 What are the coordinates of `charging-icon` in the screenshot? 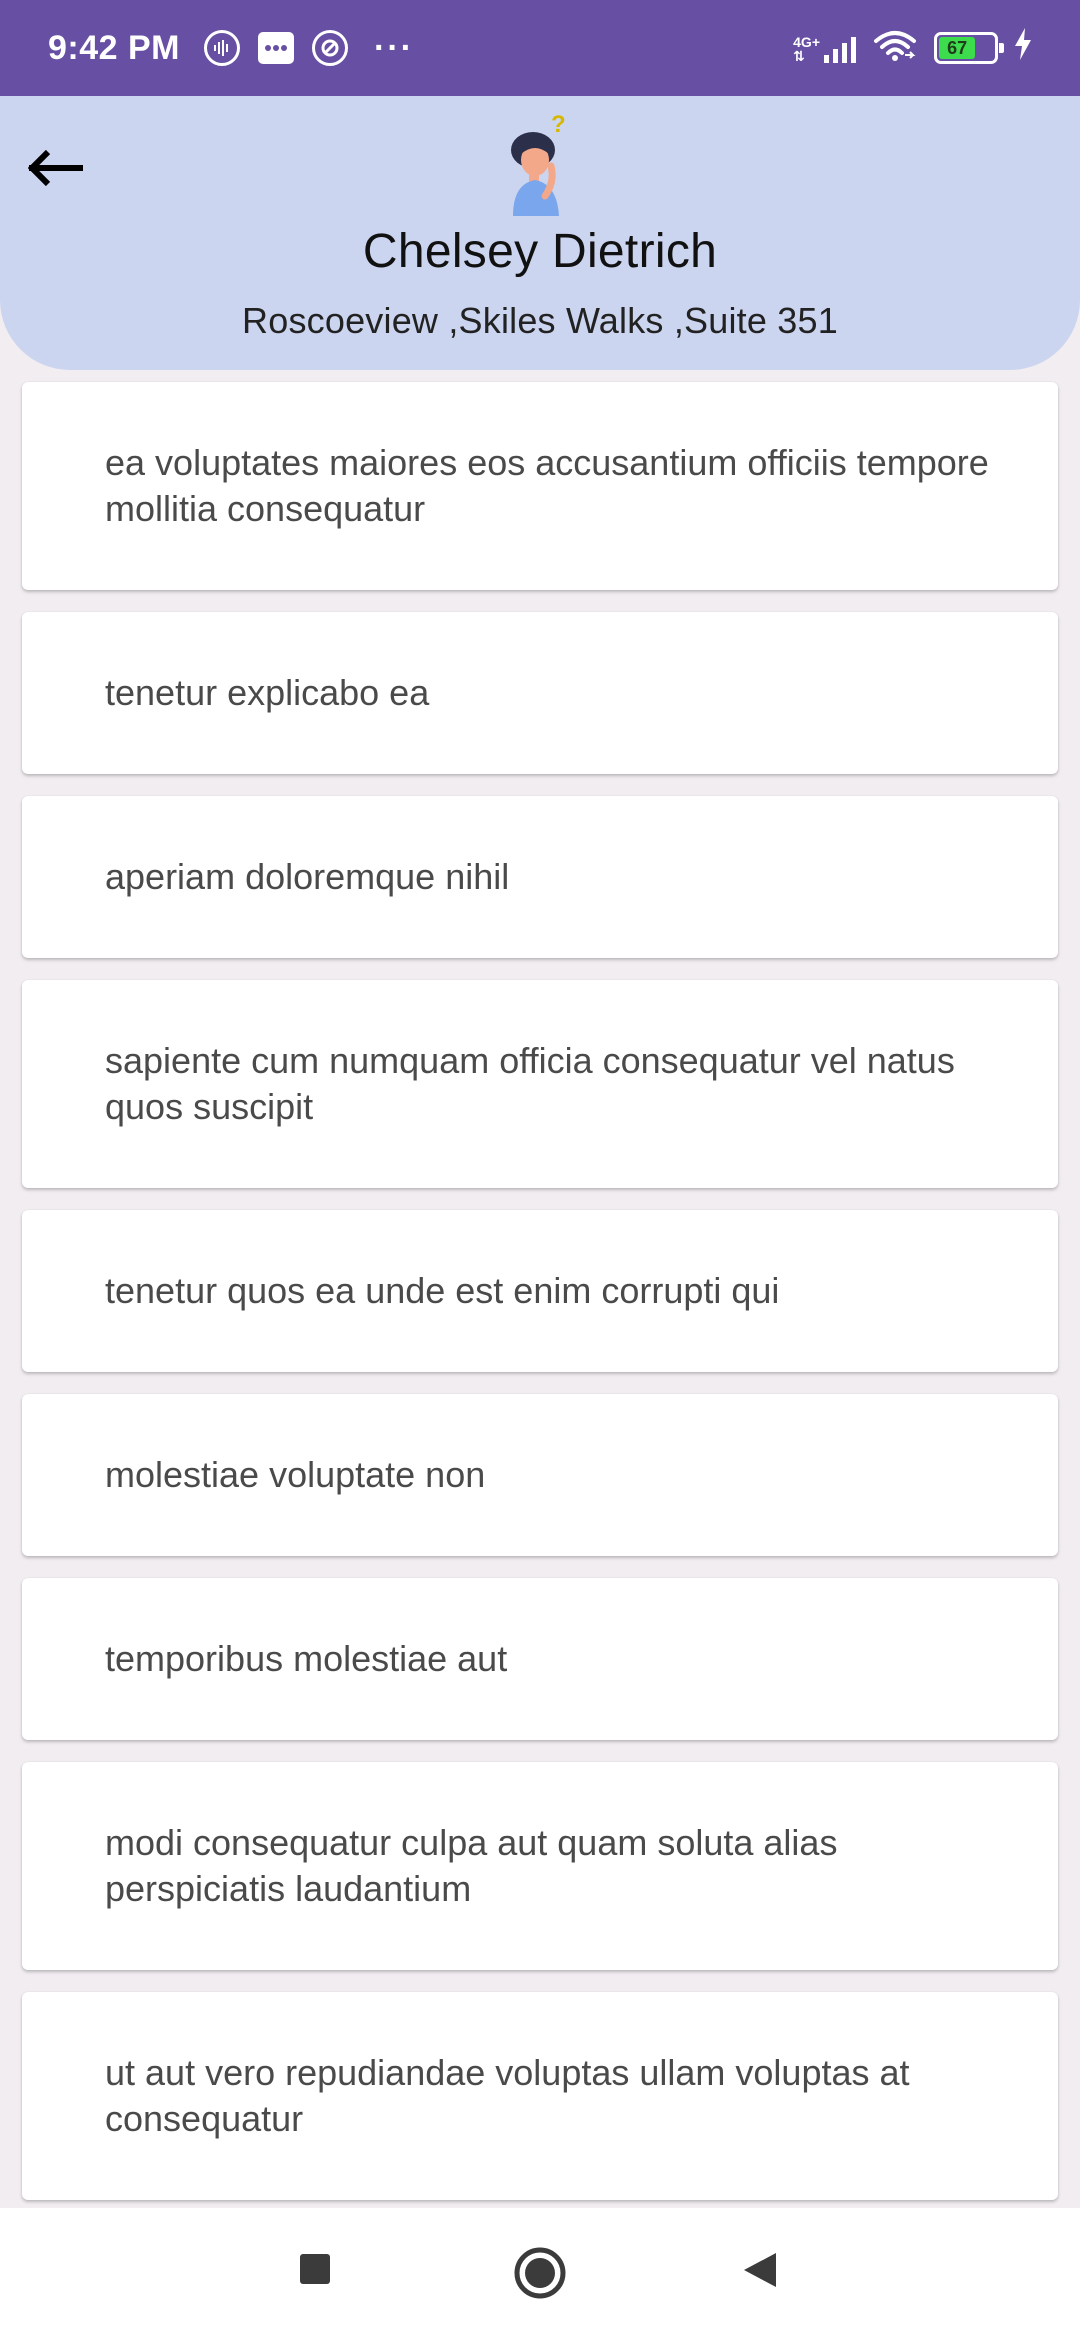 It's located at (1023, 48).